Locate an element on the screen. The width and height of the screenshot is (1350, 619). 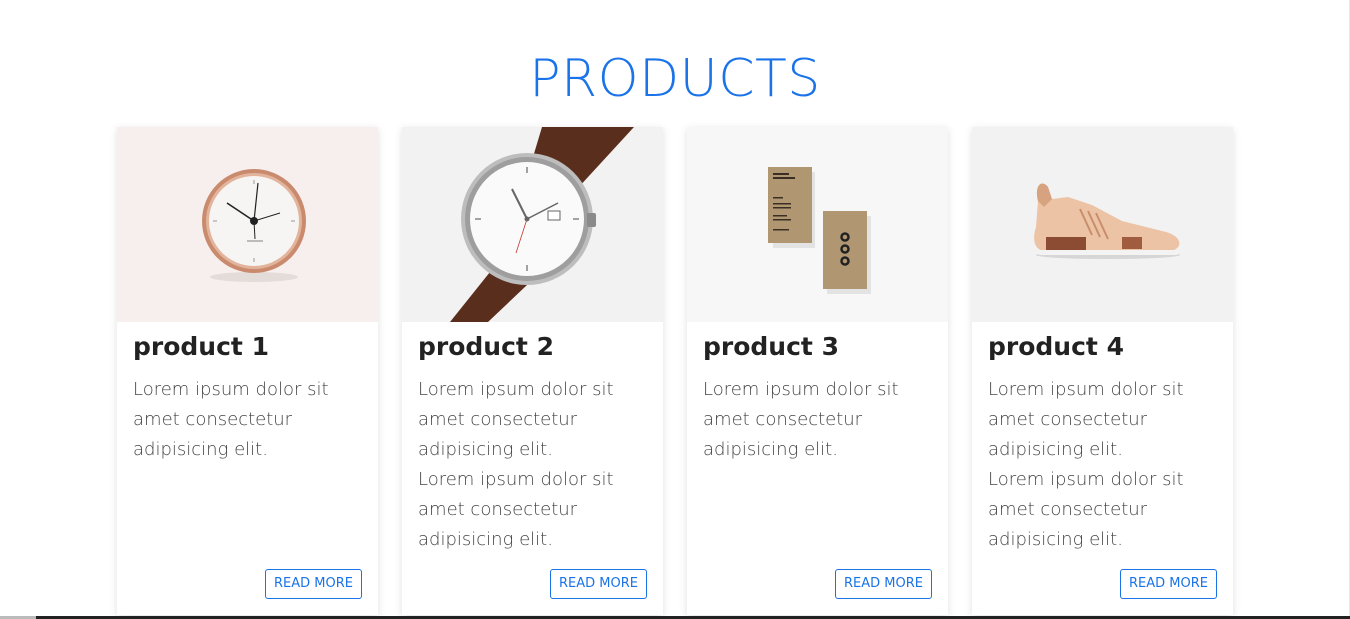
sneaker-icon is located at coordinates (1107, 221).